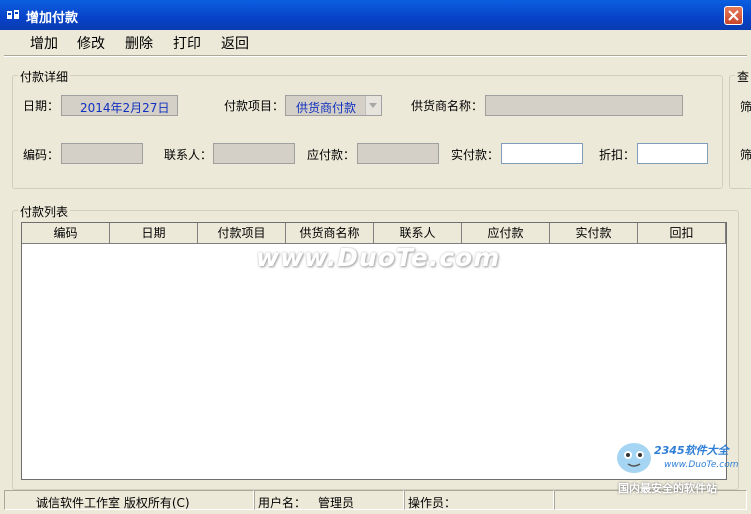 This screenshot has height=514, width=751. Describe the element at coordinates (745, 107) in the screenshot. I see `query-filter-label-1: 筛` at that location.